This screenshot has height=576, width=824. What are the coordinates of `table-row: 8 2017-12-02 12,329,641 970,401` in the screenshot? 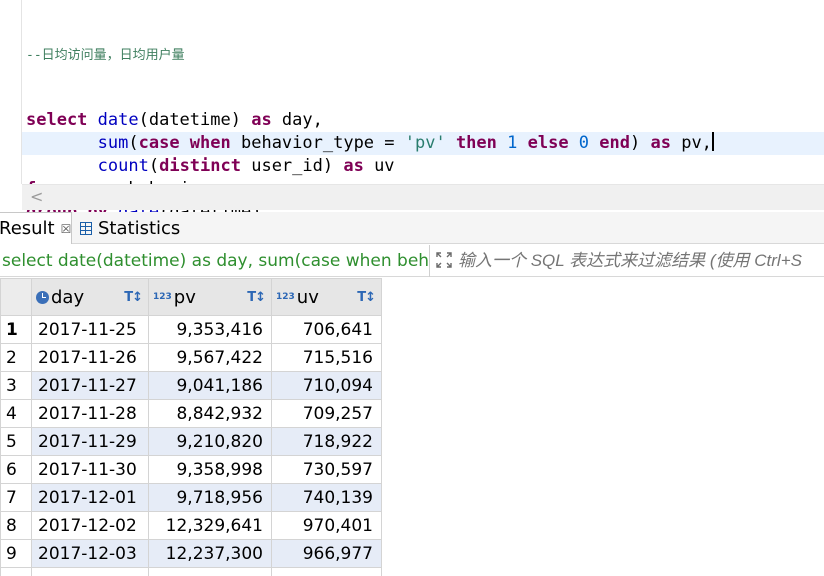 It's located at (191, 525).